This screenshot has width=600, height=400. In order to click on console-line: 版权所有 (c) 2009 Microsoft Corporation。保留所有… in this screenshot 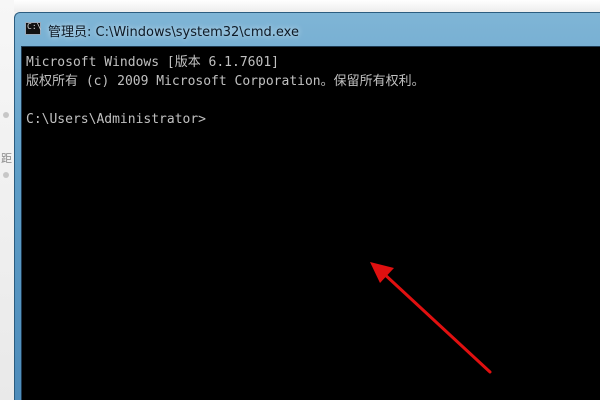, I will do `click(225, 81)`.